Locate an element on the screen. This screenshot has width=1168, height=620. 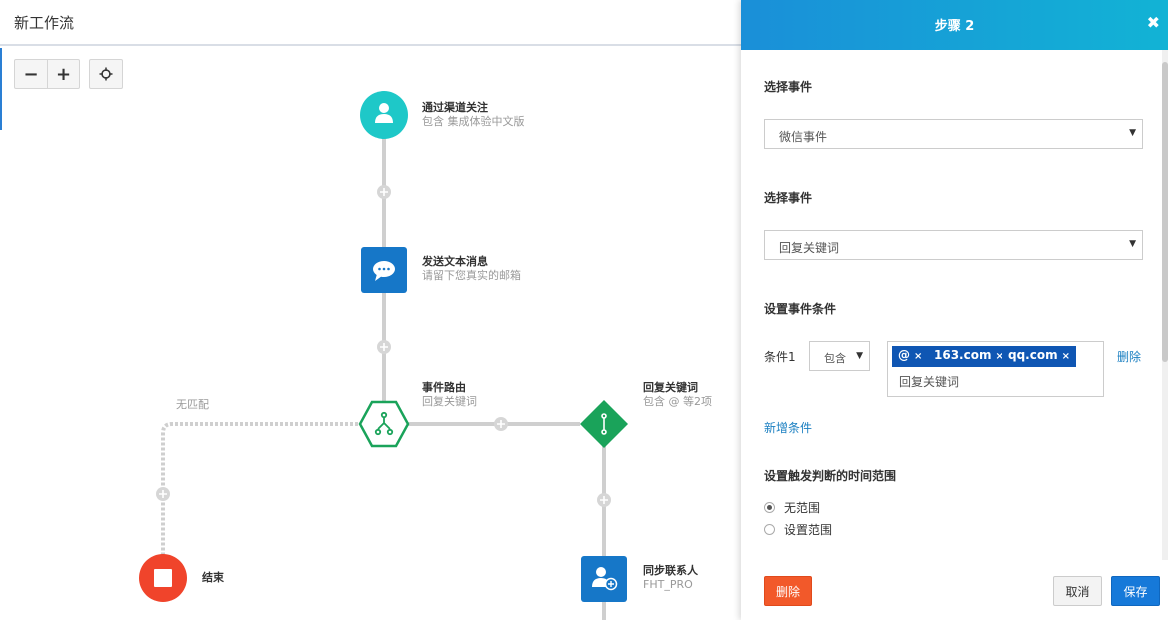
keyword-tag: 163.com × is located at coordinates (969, 356).